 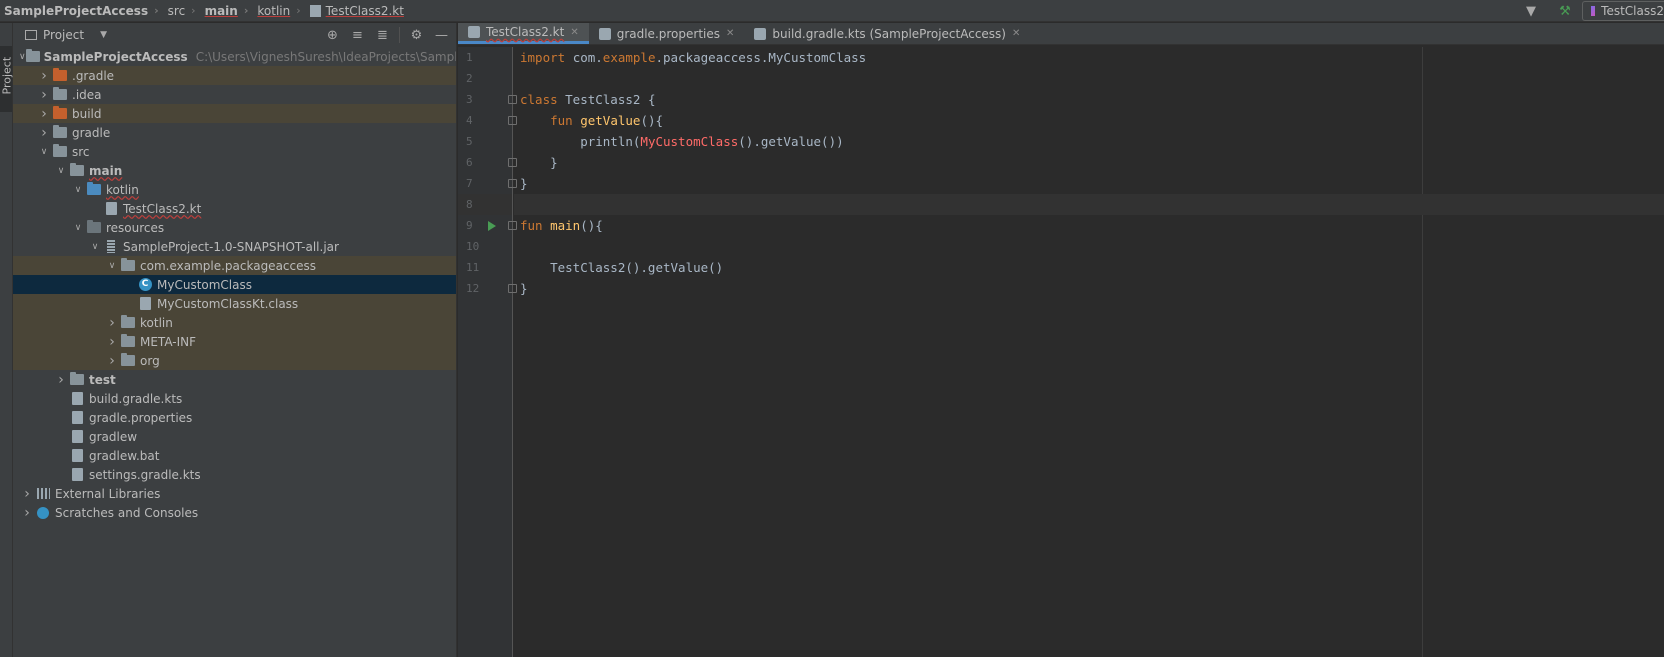 What do you see at coordinates (234, 398) in the screenshot?
I see `tree-node: build.gradle.kts` at bounding box center [234, 398].